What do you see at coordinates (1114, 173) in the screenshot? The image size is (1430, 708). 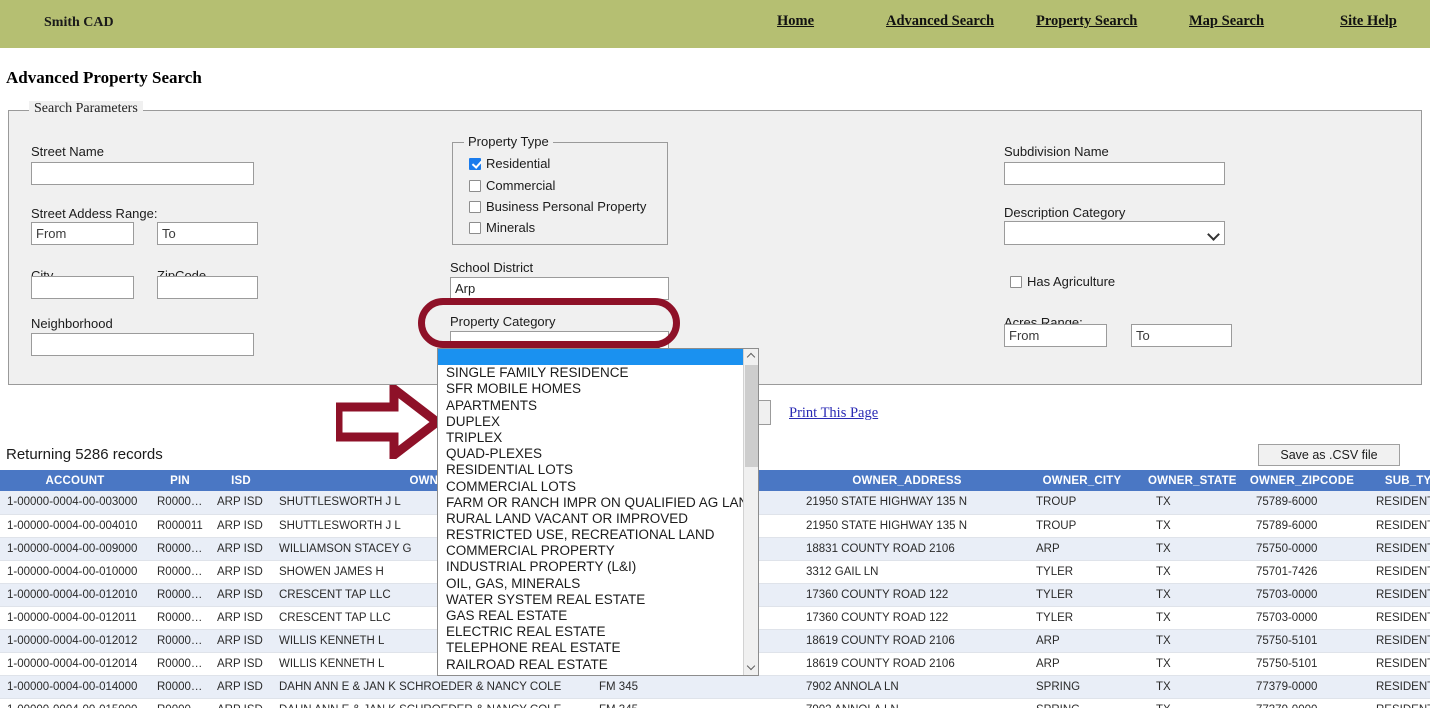 I see `subdivision-name-input` at bounding box center [1114, 173].